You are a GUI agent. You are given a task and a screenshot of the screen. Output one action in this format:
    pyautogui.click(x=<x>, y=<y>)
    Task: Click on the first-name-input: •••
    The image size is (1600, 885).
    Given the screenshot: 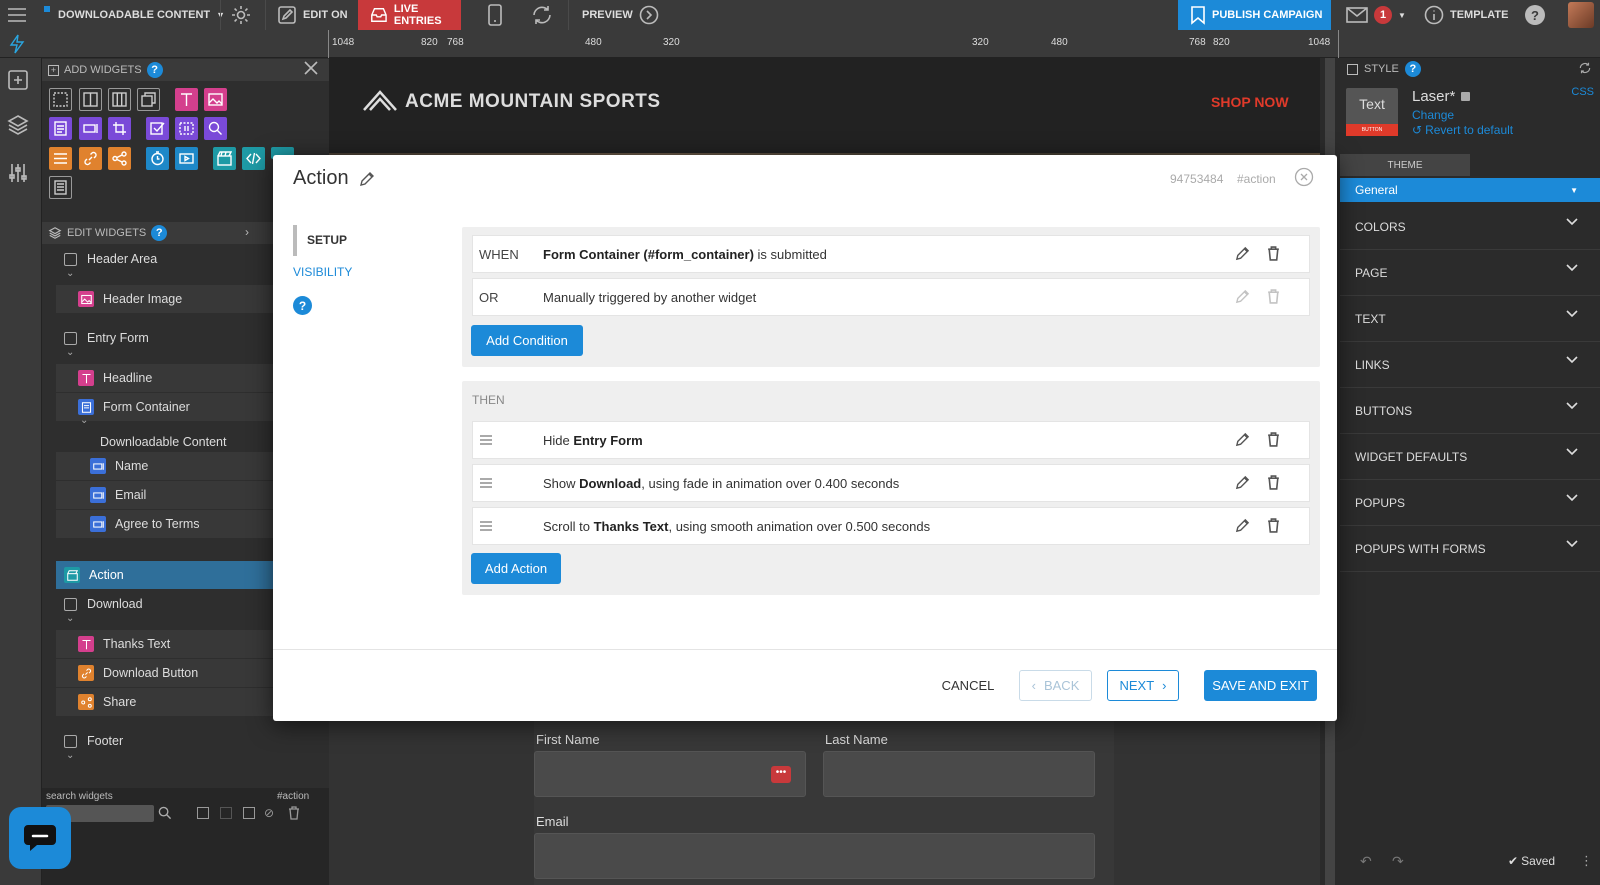 What is the action you would take?
    pyautogui.click(x=670, y=774)
    